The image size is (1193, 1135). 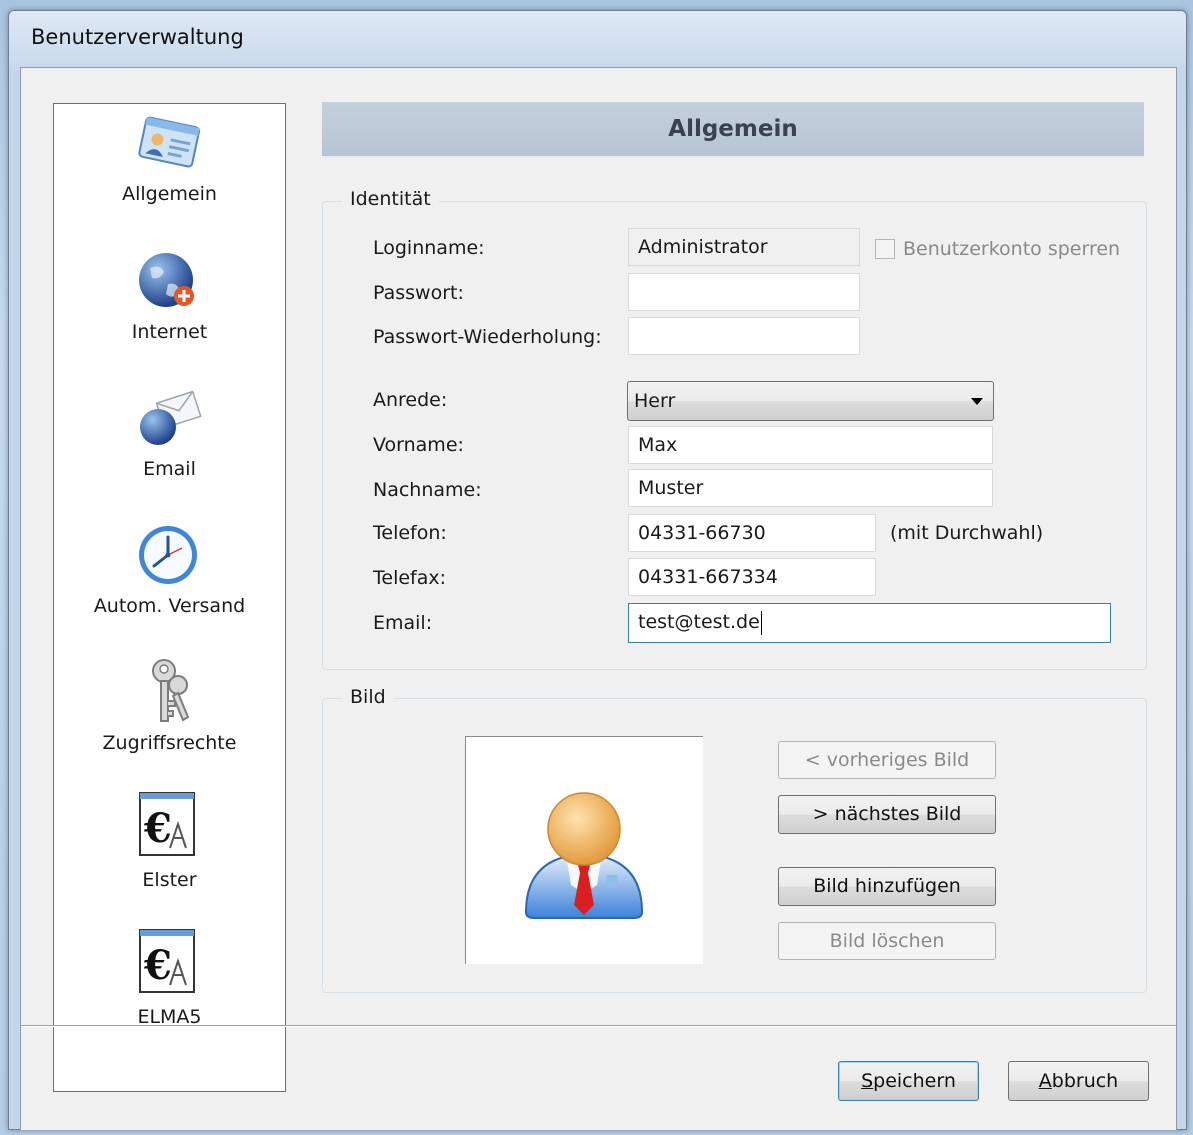 What do you see at coordinates (655, 401) in the screenshot?
I see `salutation-value: Herr` at bounding box center [655, 401].